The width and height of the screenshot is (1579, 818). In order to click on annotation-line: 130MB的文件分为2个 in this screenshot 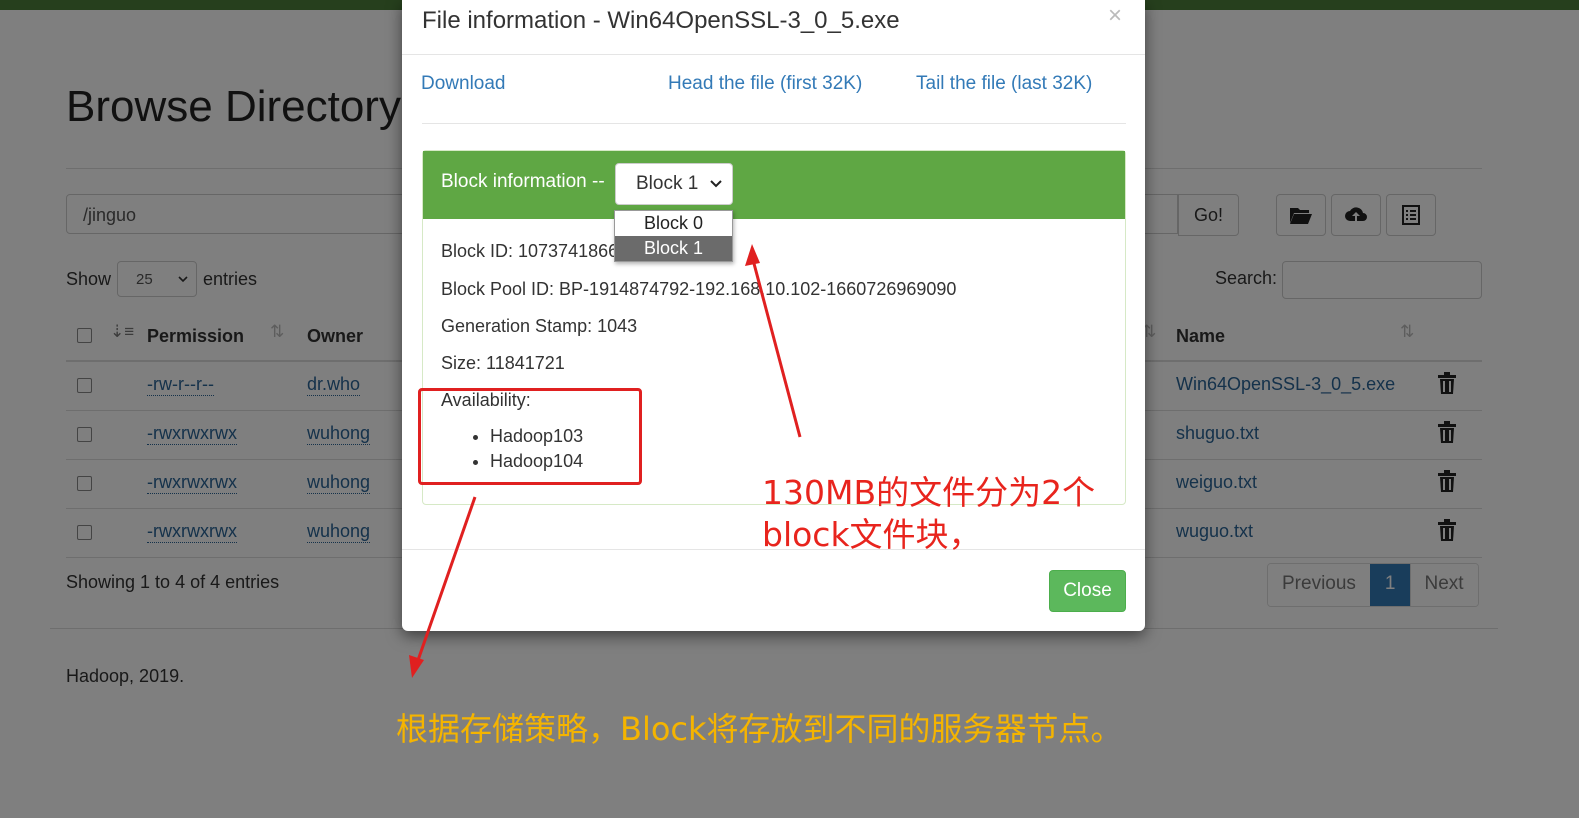, I will do `click(929, 492)`.